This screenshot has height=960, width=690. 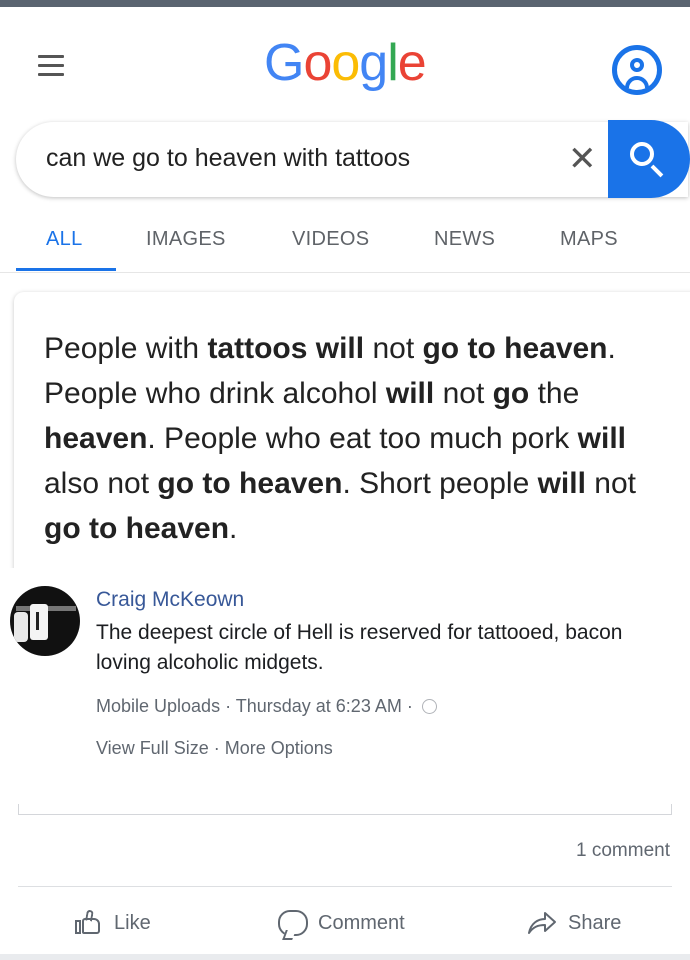 I want to click on search-input: can we go to heaven with tattoos, so click(x=286, y=158).